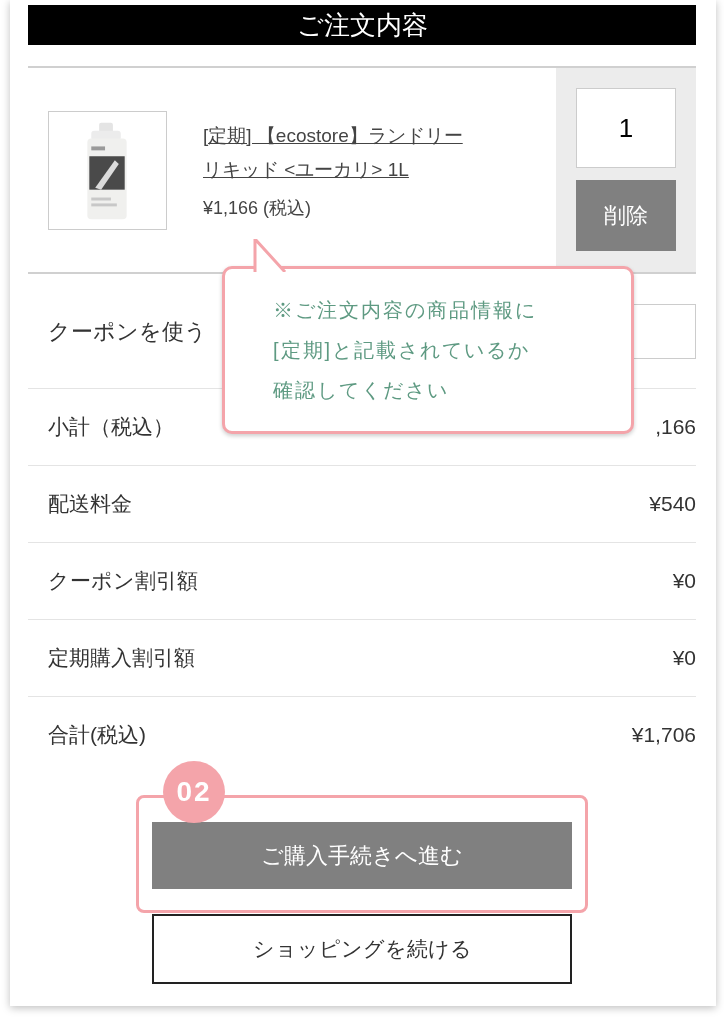 Image resolution: width=724 pixels, height=1018 pixels. I want to click on product-price: ¥1,166 (税込), so click(258, 208).